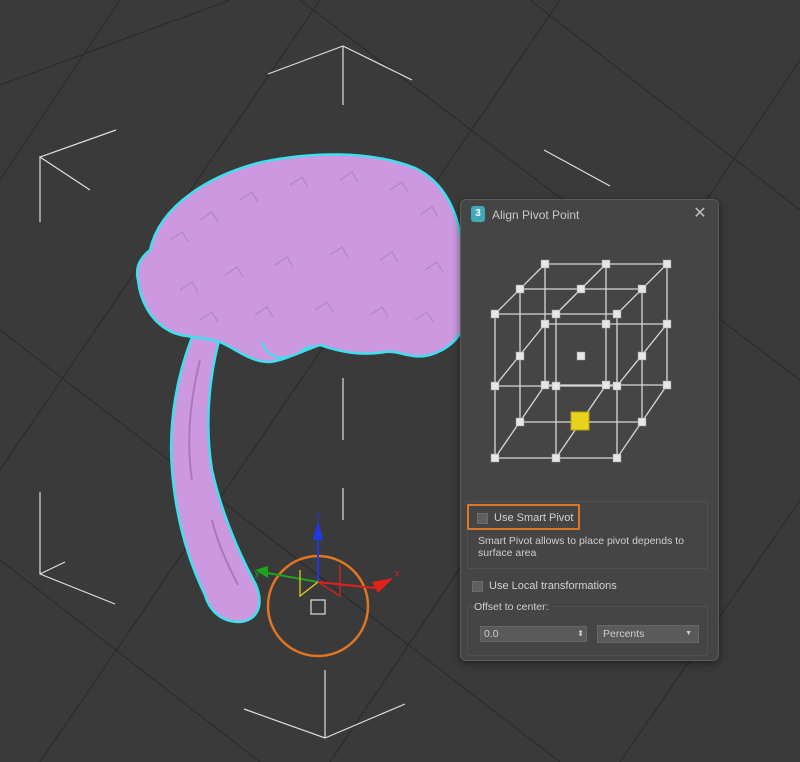  I want to click on smart-pivot-label: Use Smart Pivot, so click(534, 518).